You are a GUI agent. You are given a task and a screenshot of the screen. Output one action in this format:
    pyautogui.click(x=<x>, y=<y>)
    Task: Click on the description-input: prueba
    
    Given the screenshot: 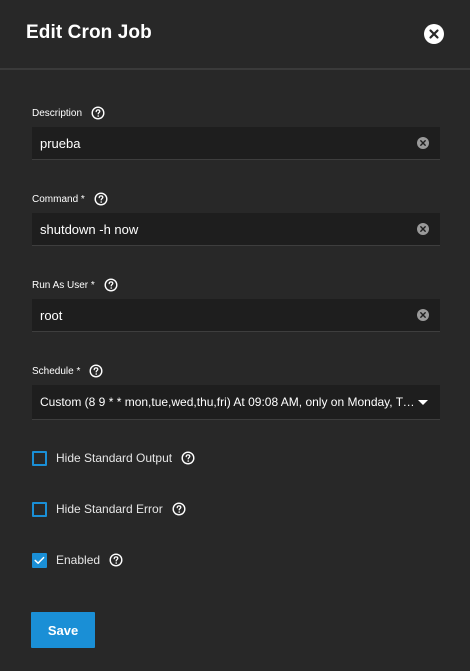 What is the action you would take?
    pyautogui.click(x=236, y=143)
    